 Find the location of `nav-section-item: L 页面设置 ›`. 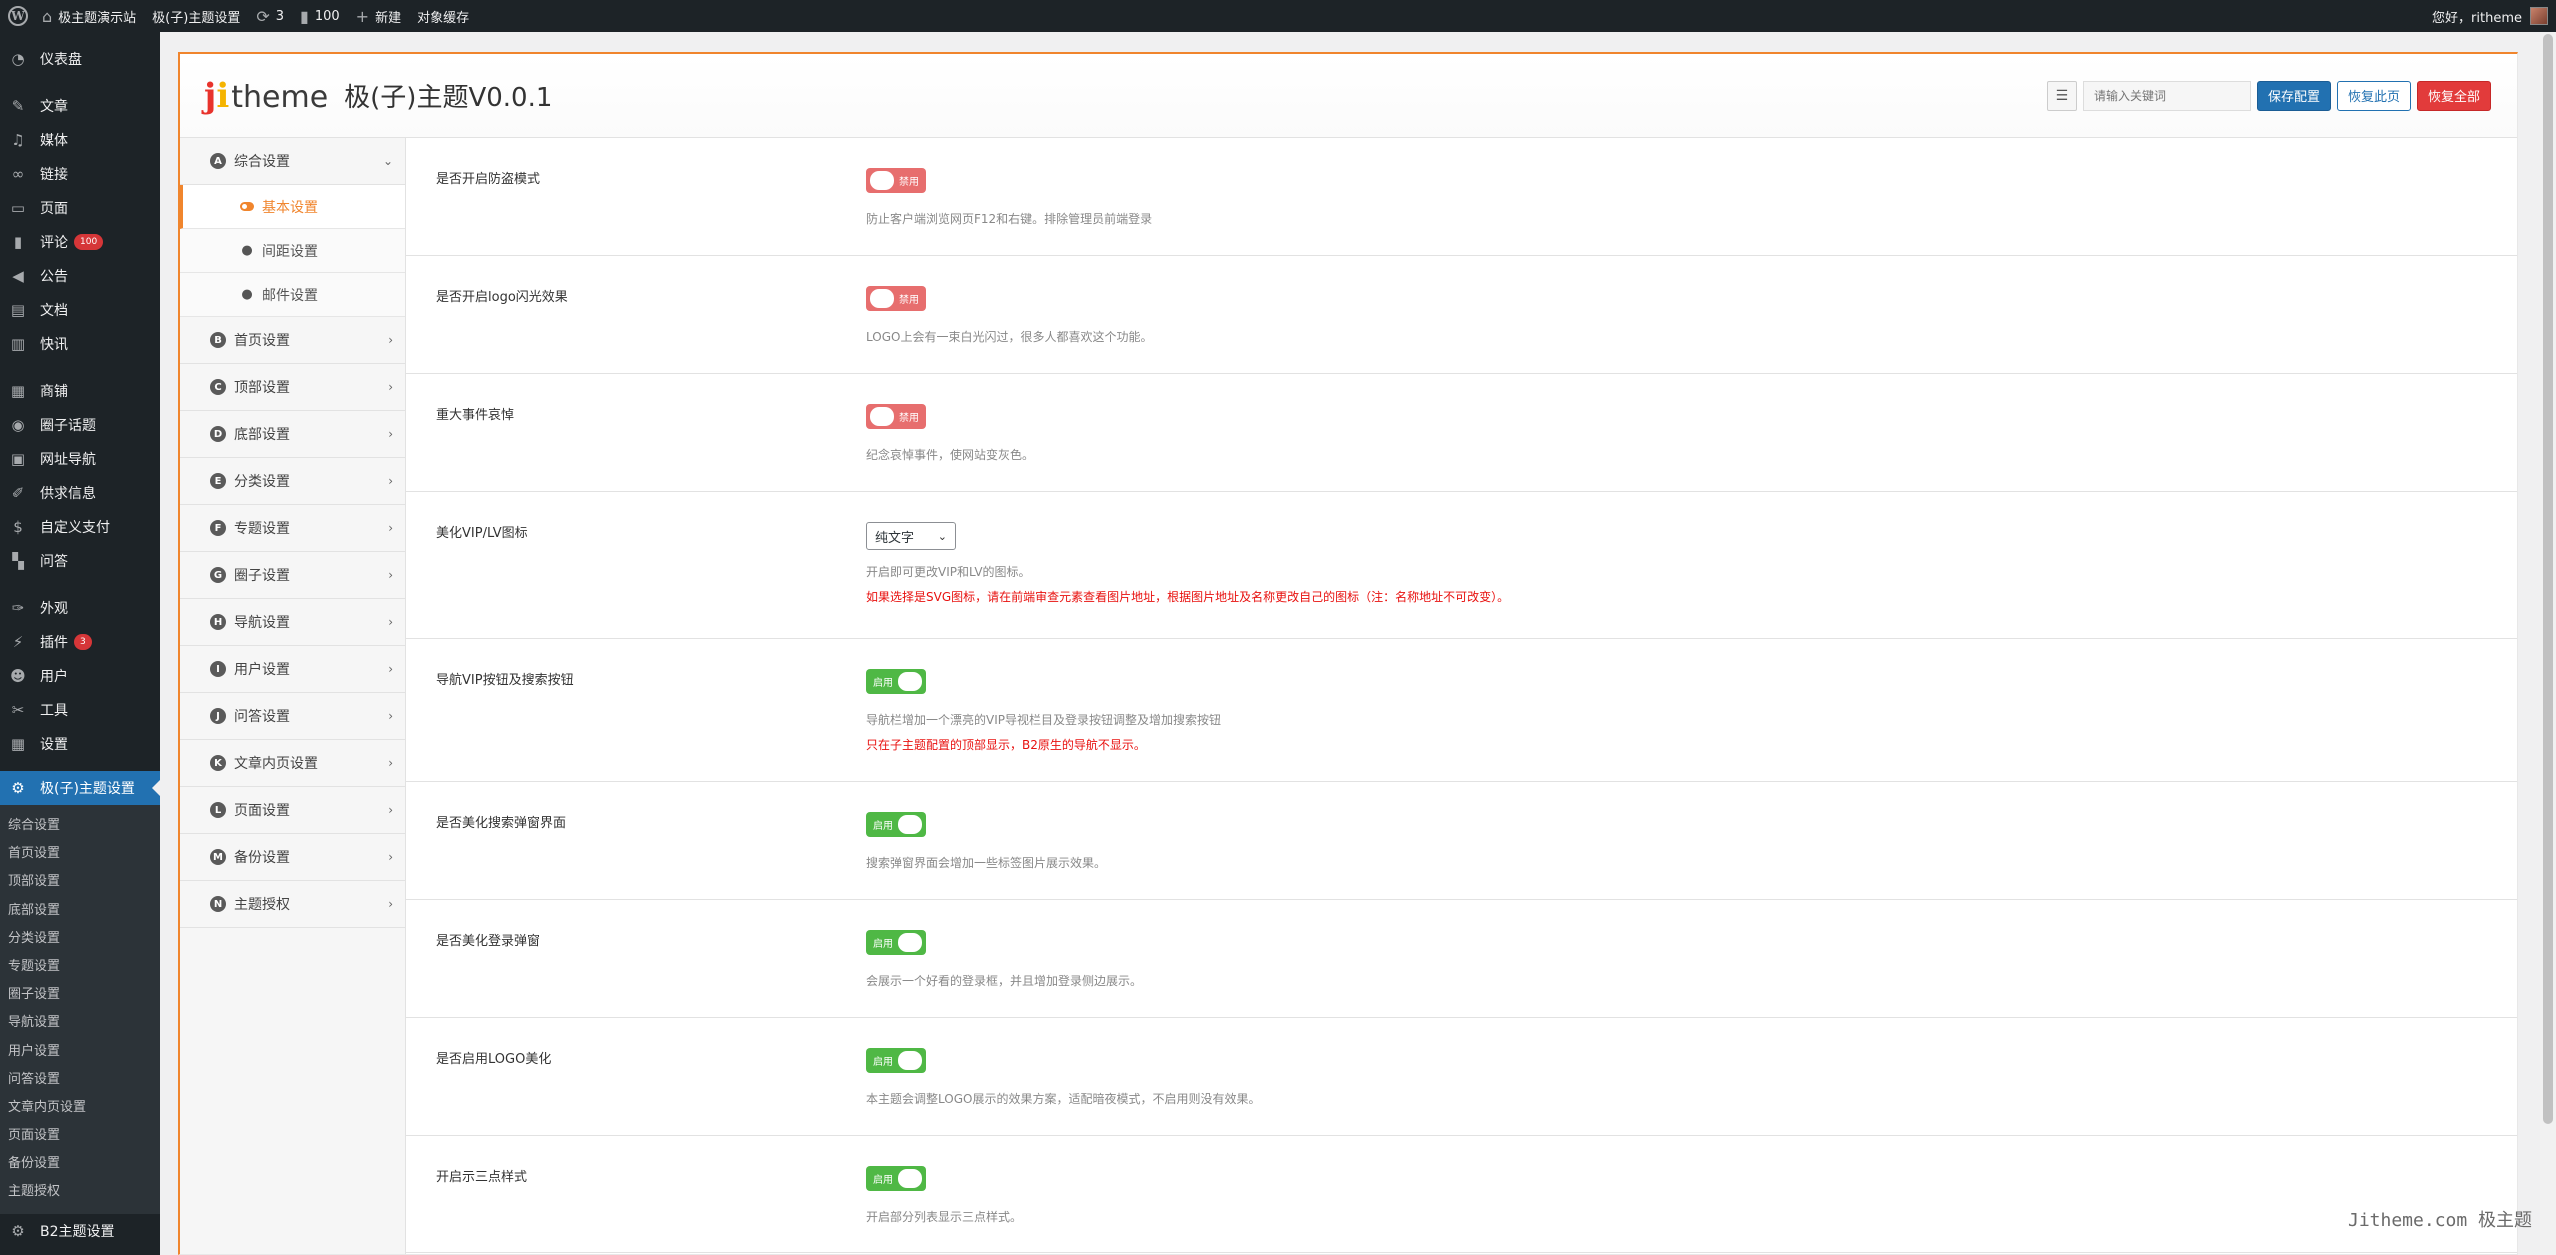

nav-section-item: L 页面设置 › is located at coordinates (292, 810).